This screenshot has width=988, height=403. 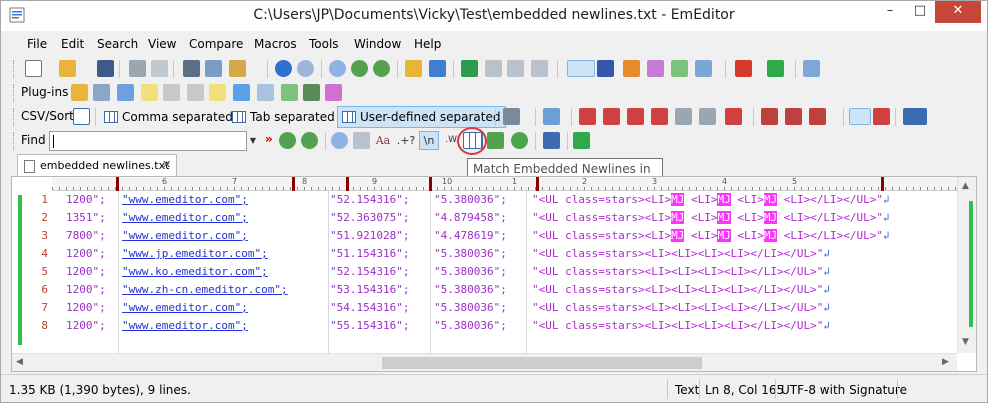 I want to click on column-icon, so click(x=551, y=116).